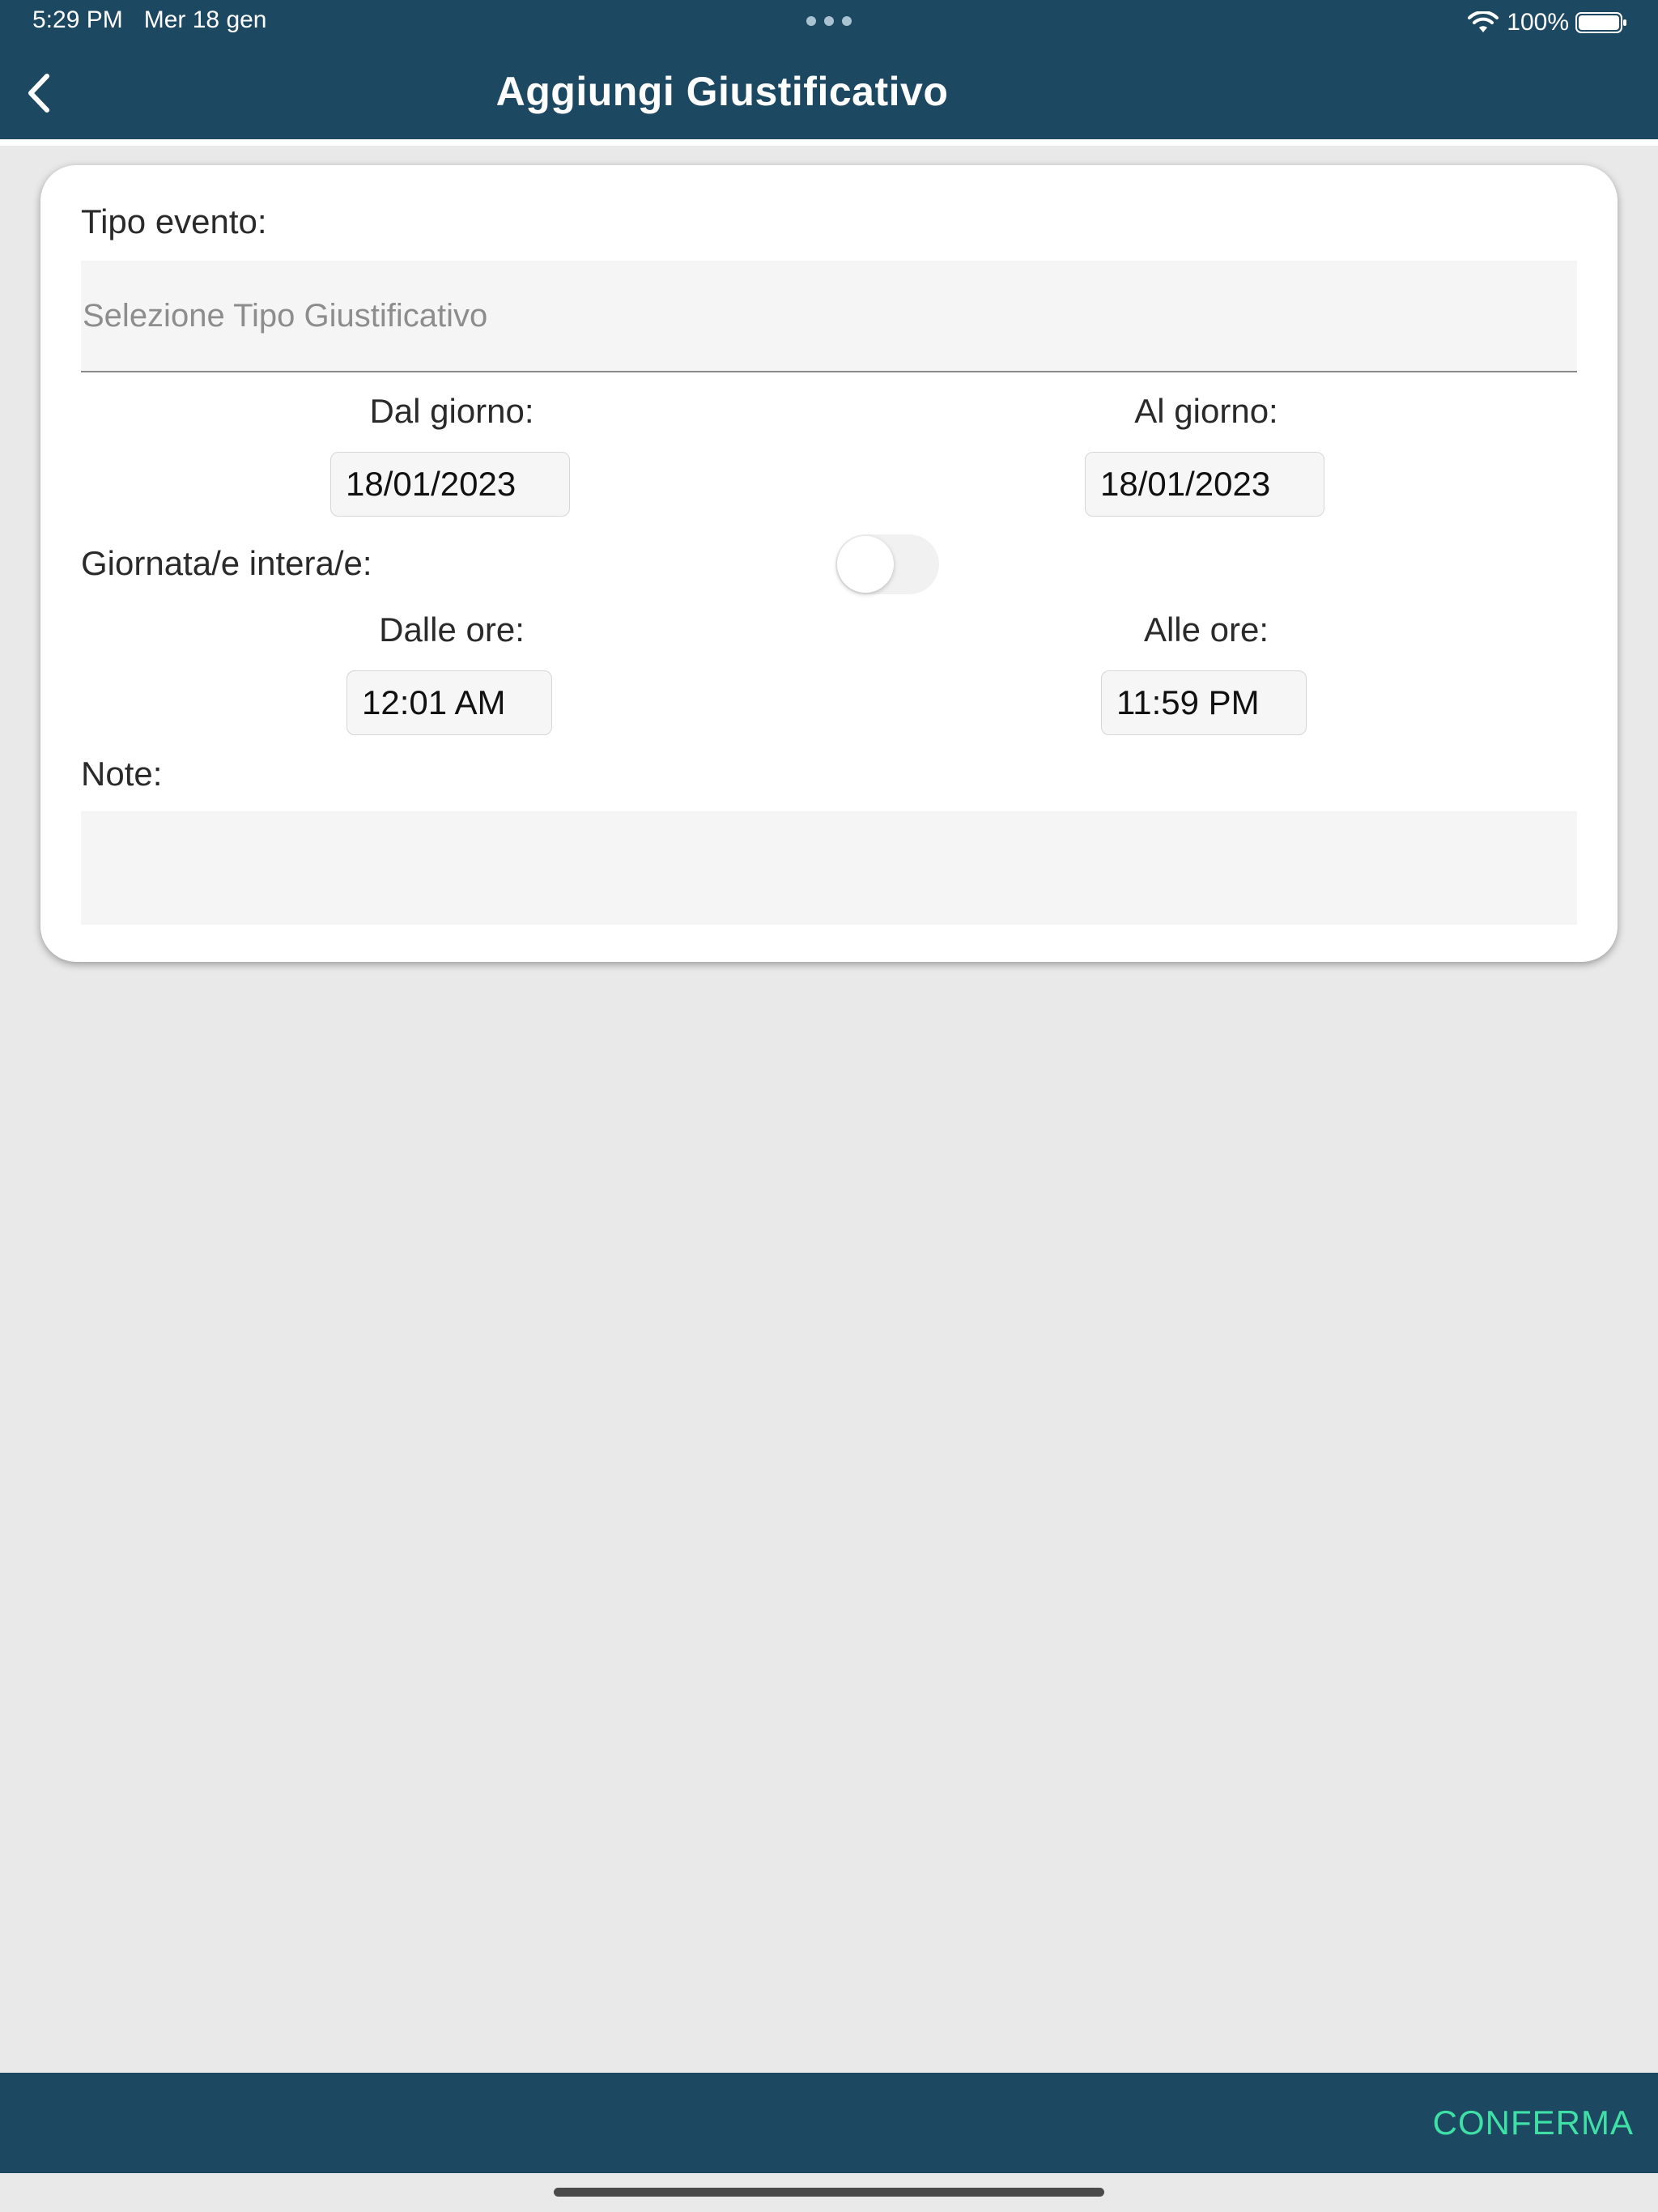  Describe the element at coordinates (1533, 2123) in the screenshot. I see `confirm-button: CONFERMA` at that location.